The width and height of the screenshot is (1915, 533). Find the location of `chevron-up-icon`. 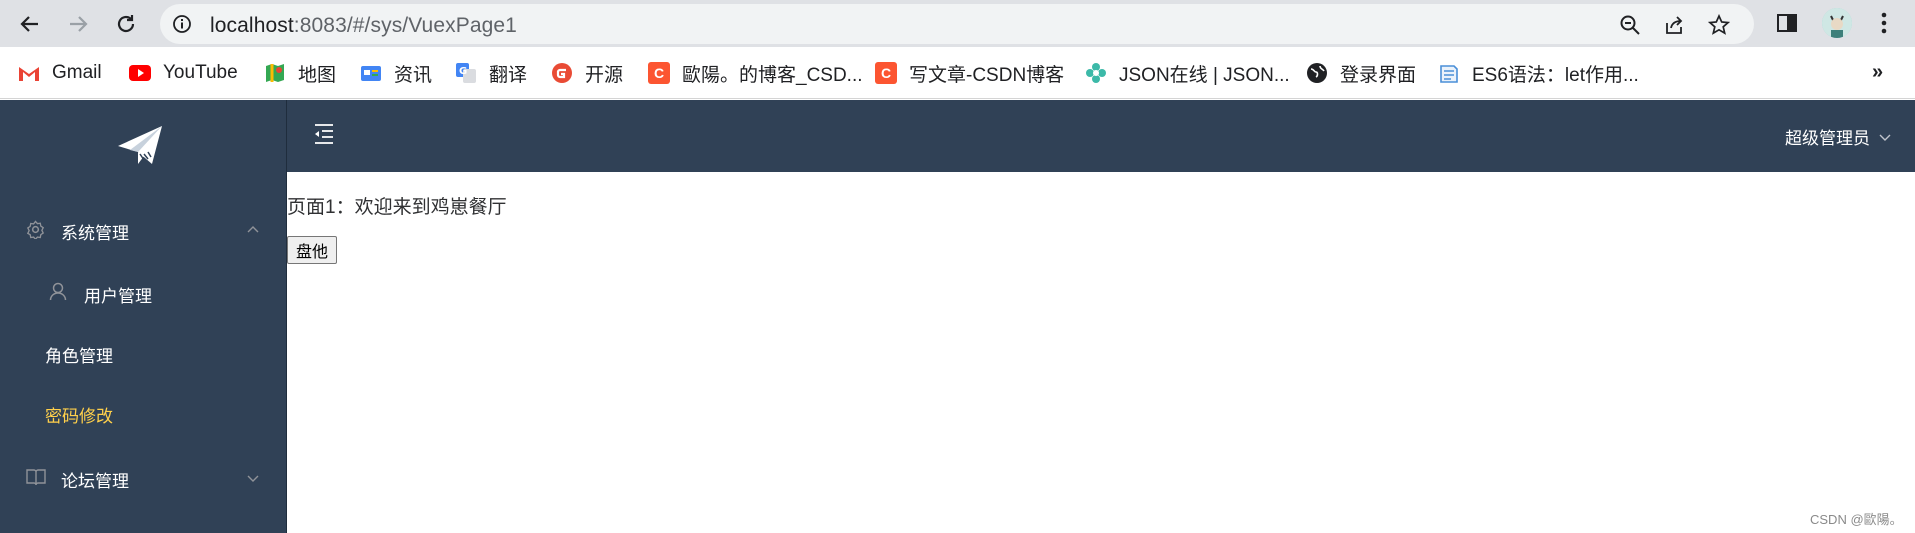

chevron-up-icon is located at coordinates (253, 232).